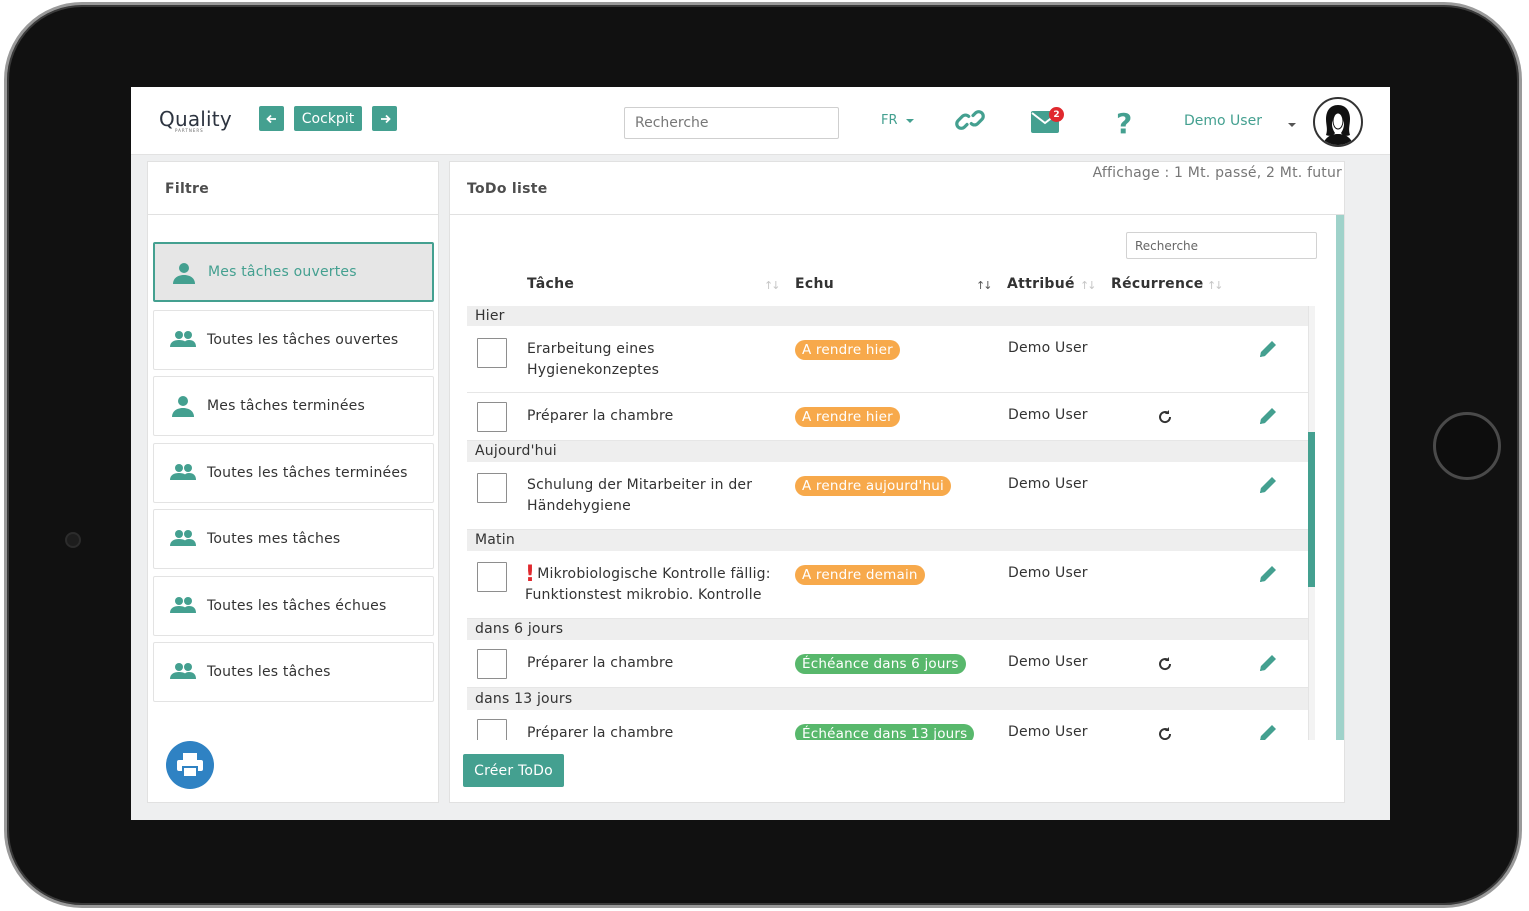 The image size is (1529, 911). I want to click on top-bar: Quality PARTNERS Cockpit FR, so click(760, 121).